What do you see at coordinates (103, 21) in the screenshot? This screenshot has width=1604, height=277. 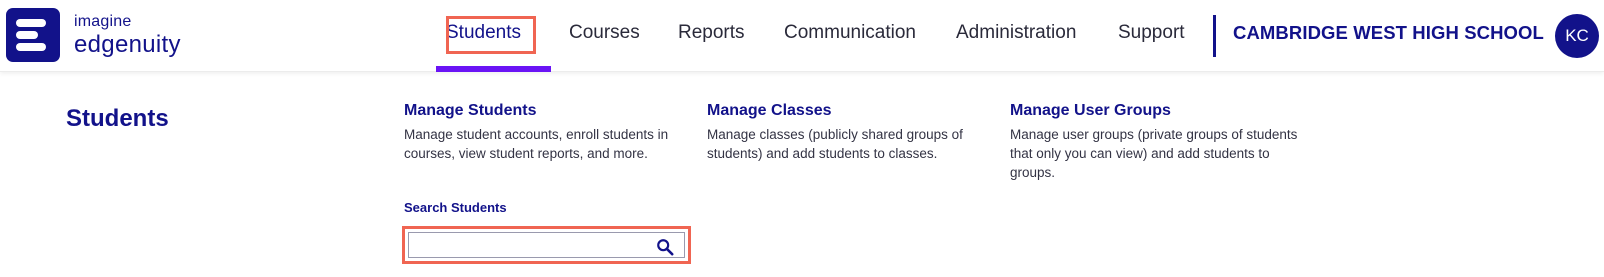 I see `logo-text-imagine: imagine` at bounding box center [103, 21].